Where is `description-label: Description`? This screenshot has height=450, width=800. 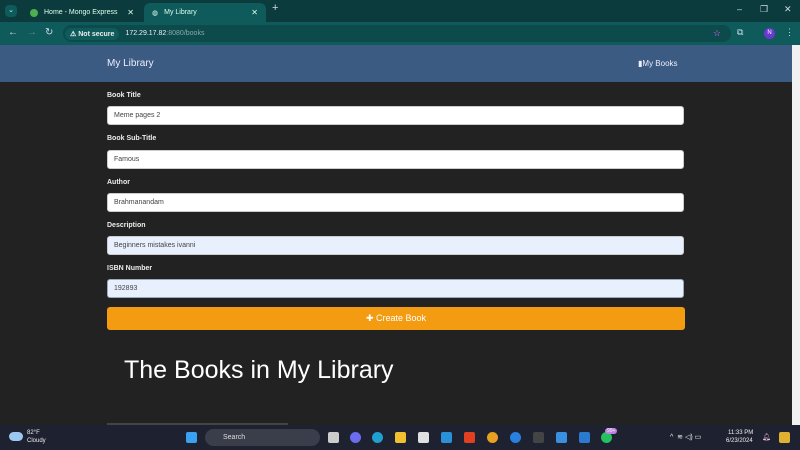 description-label: Description is located at coordinates (126, 225).